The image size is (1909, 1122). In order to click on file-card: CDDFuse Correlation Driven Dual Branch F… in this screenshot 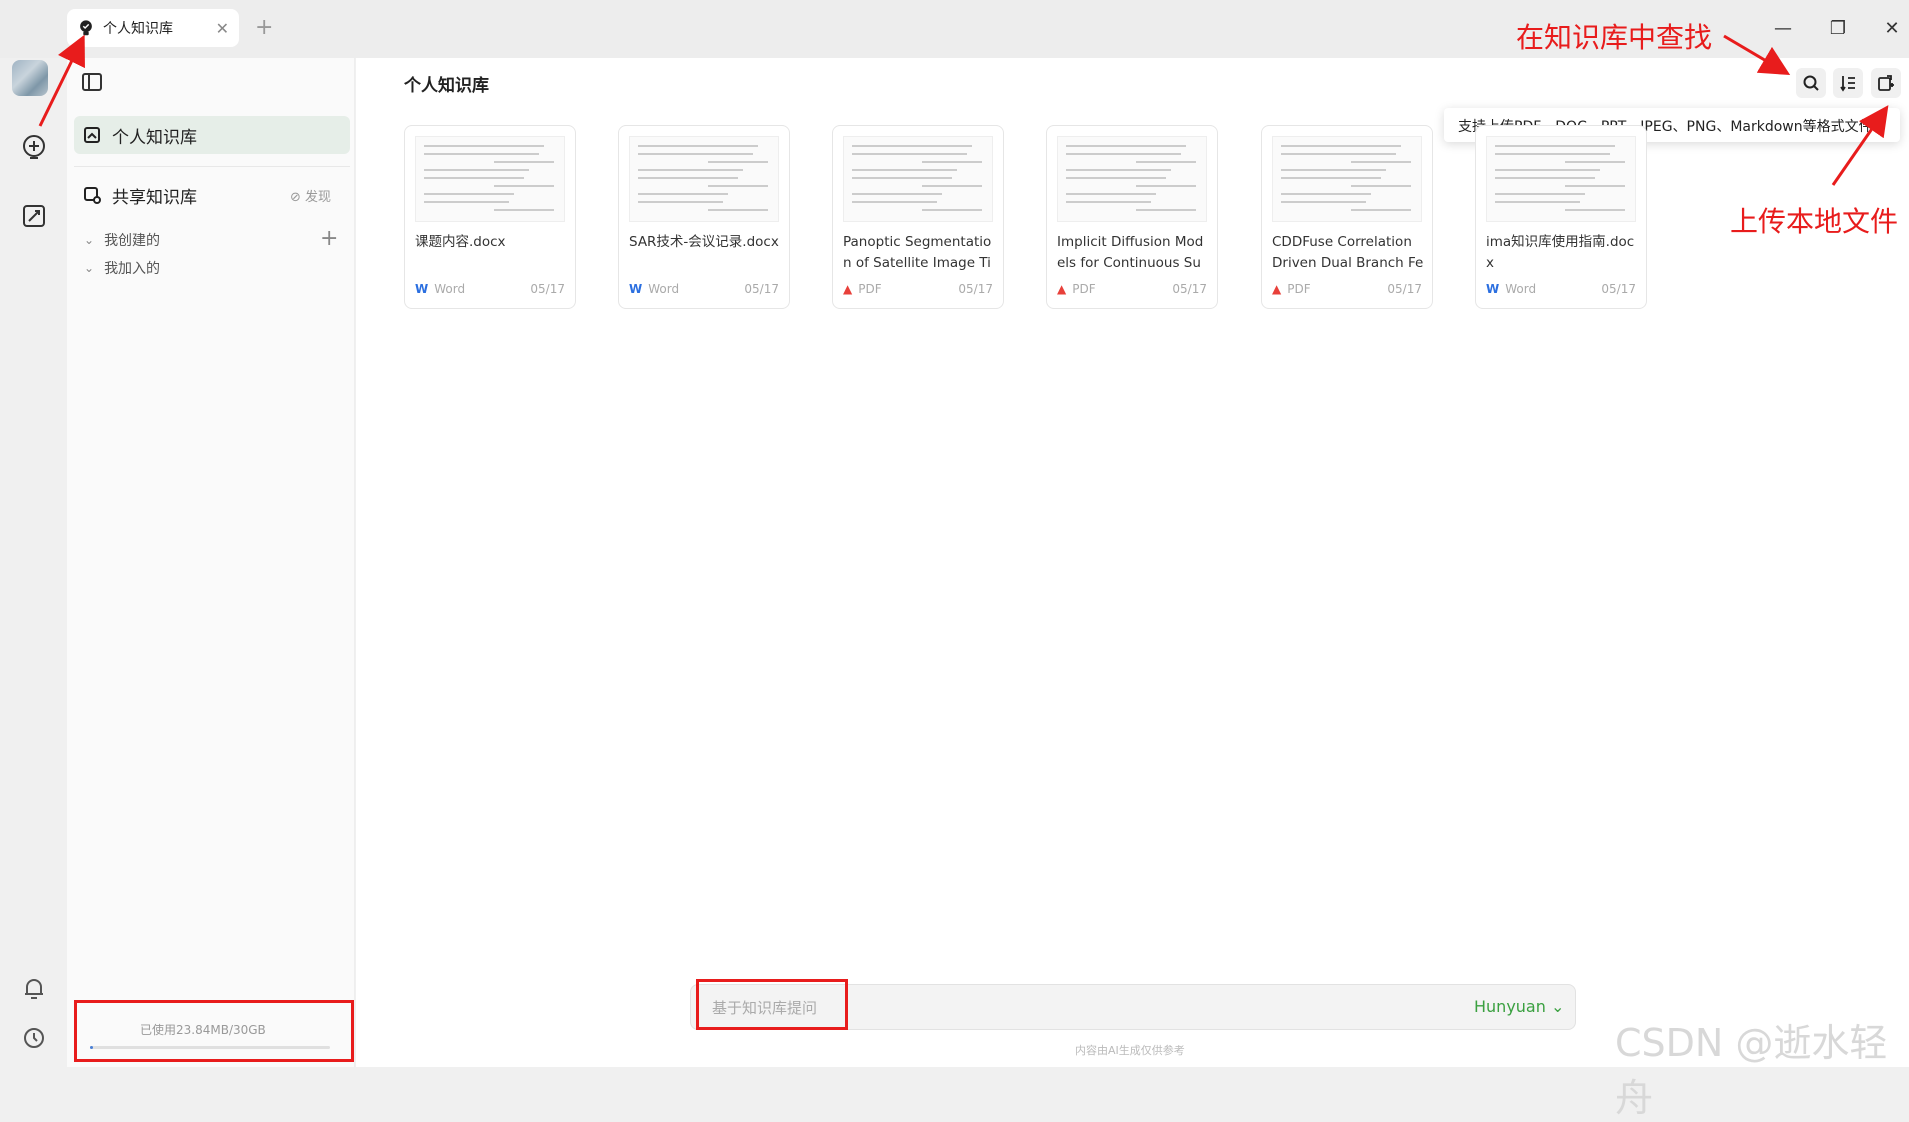, I will do `click(1347, 217)`.